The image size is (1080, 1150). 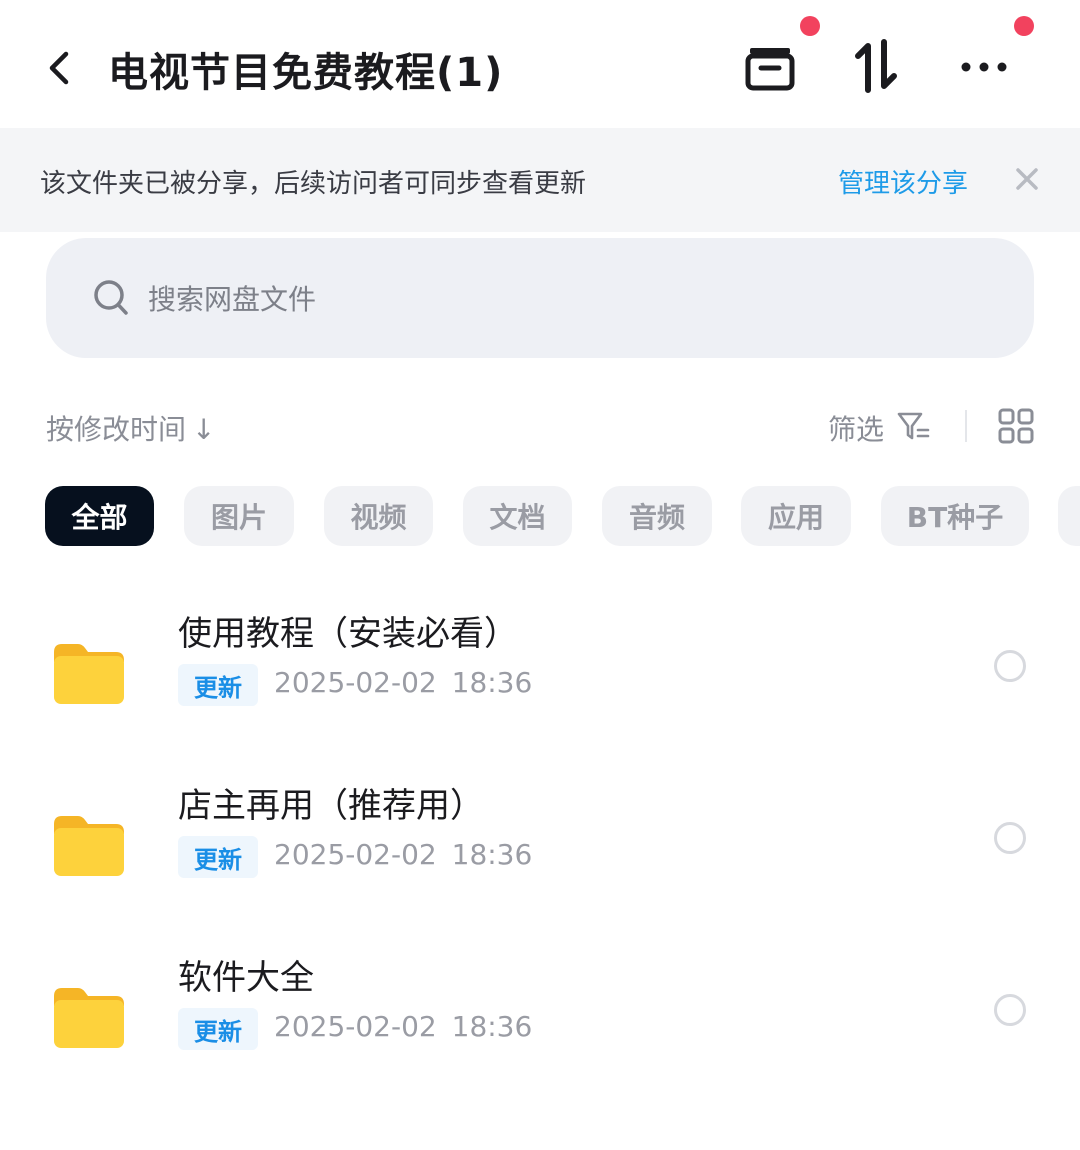 I want to click on list-item: 软件大全 更新 2025-02-02 18:36, so click(x=540, y=1020).